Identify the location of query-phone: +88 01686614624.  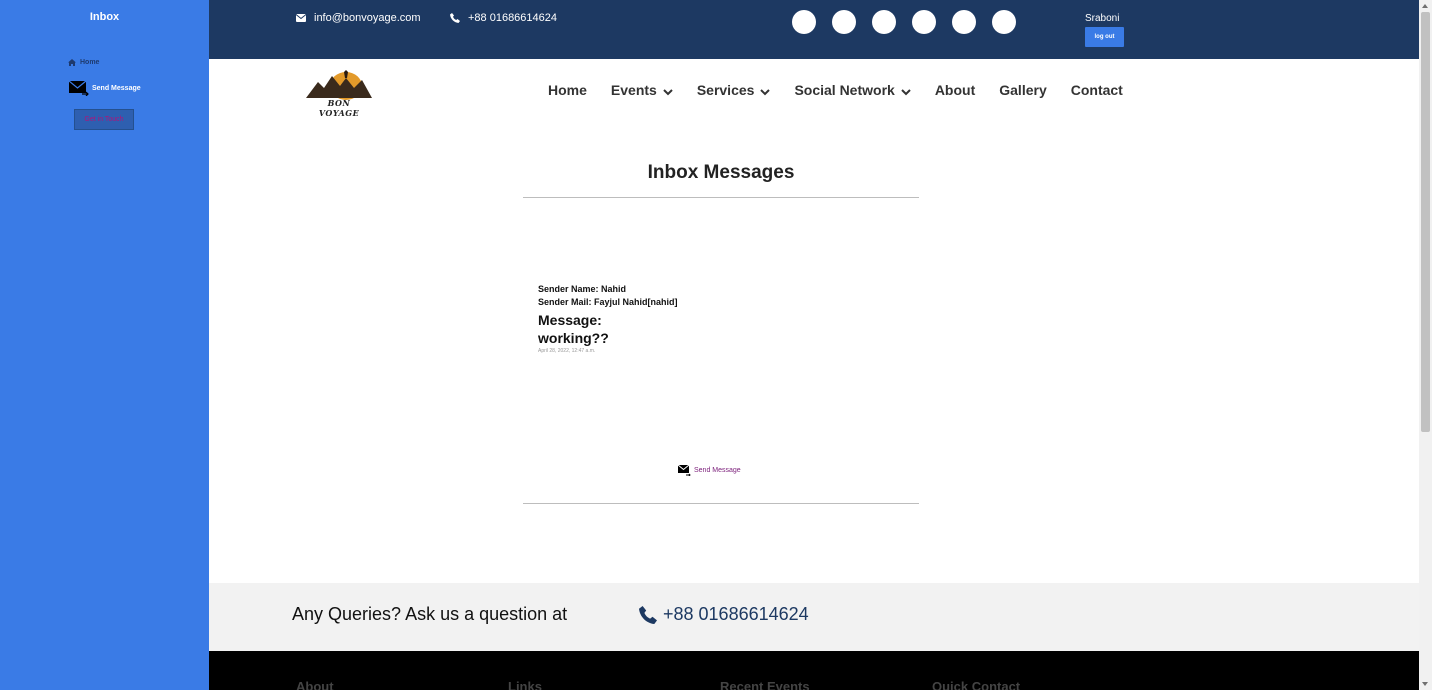
(724, 614).